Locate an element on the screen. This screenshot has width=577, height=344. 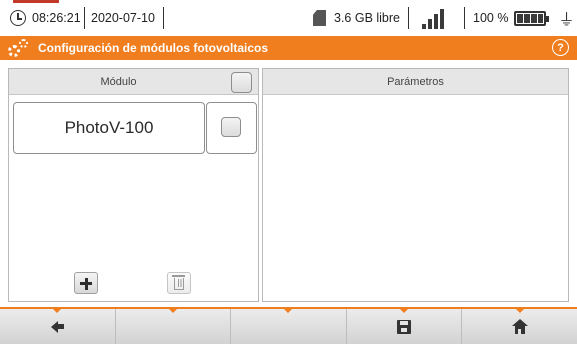
back-button is located at coordinates (58, 326).